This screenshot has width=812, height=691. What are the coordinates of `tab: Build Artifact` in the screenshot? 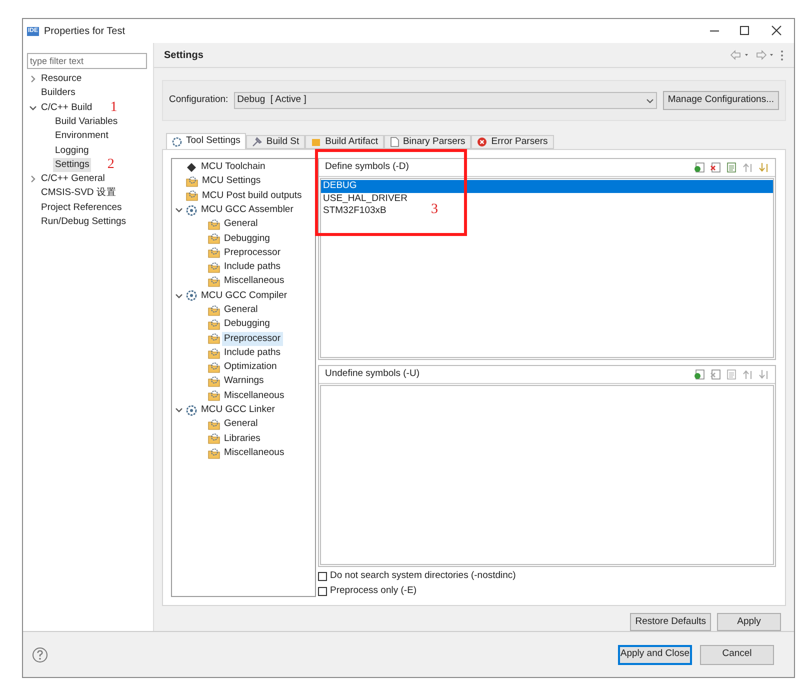 It's located at (344, 142).